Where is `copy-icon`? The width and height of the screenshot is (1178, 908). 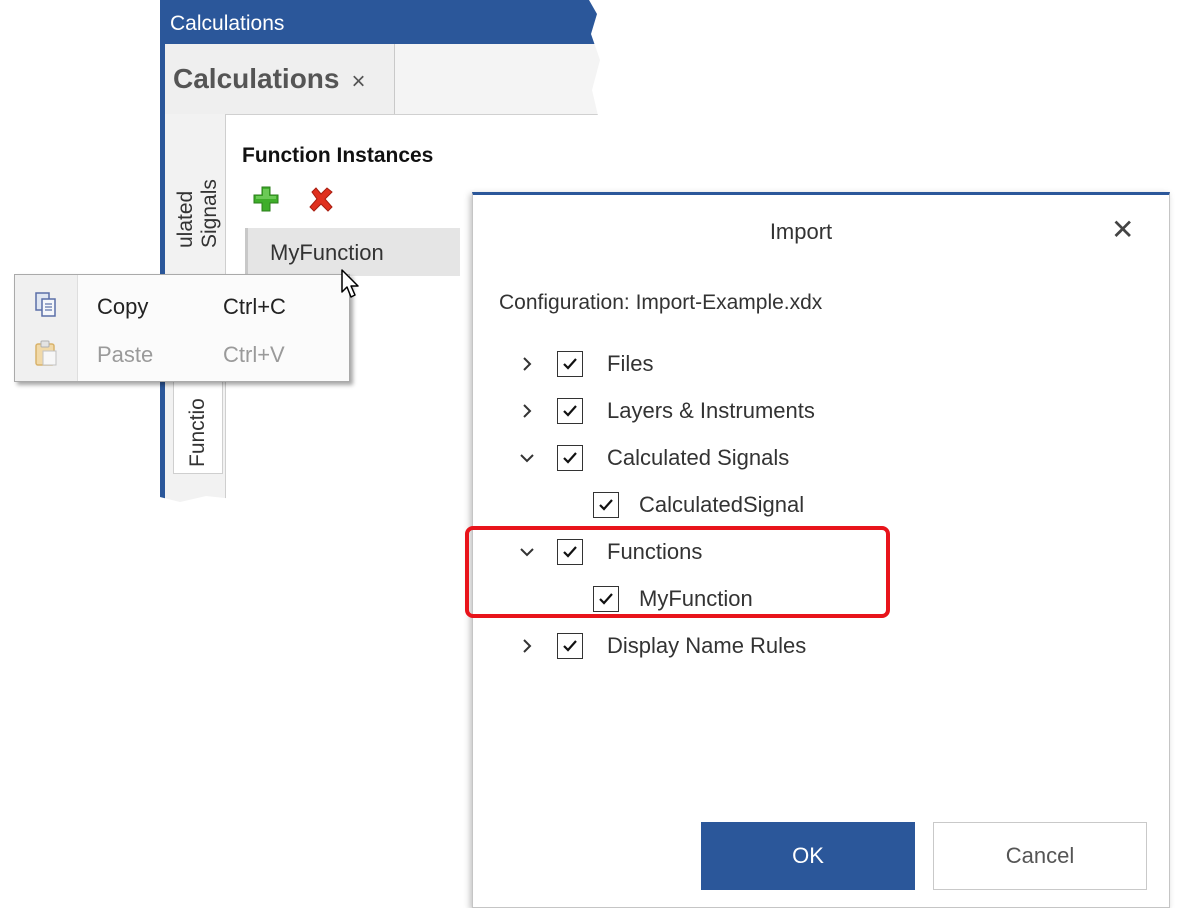 copy-icon is located at coordinates (45, 304).